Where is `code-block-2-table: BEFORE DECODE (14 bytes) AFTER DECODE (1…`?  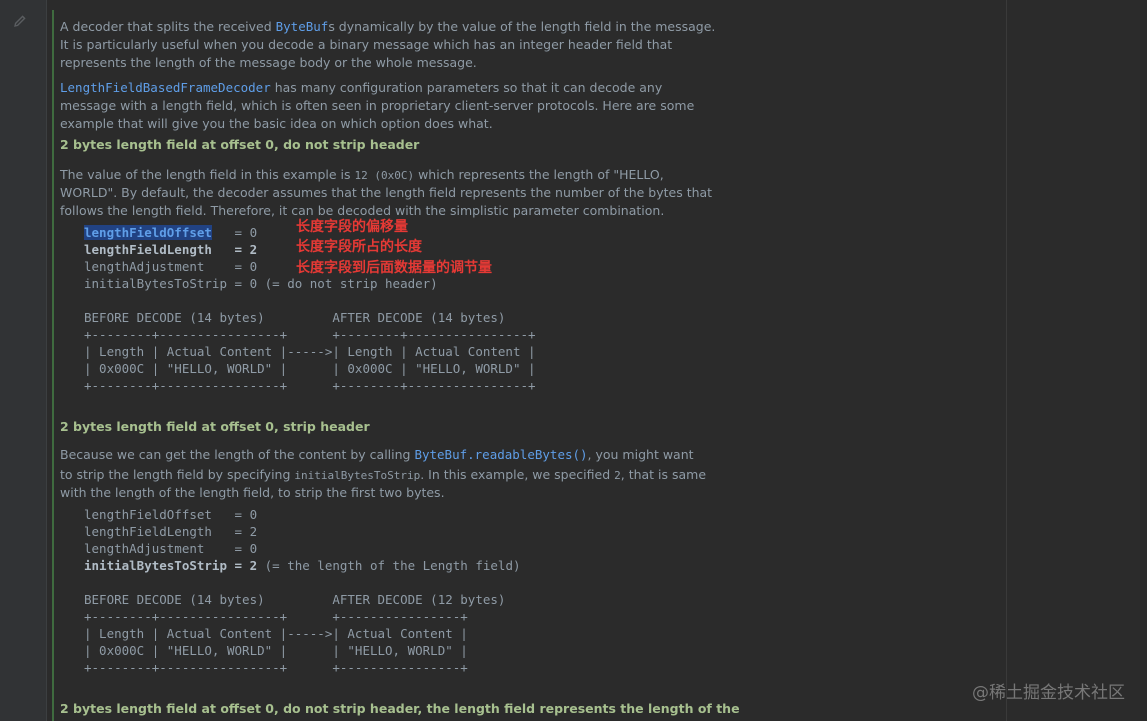
code-block-2-table: BEFORE DECODE (14 bytes) AFTER DECODE (1… is located at coordinates (295, 633).